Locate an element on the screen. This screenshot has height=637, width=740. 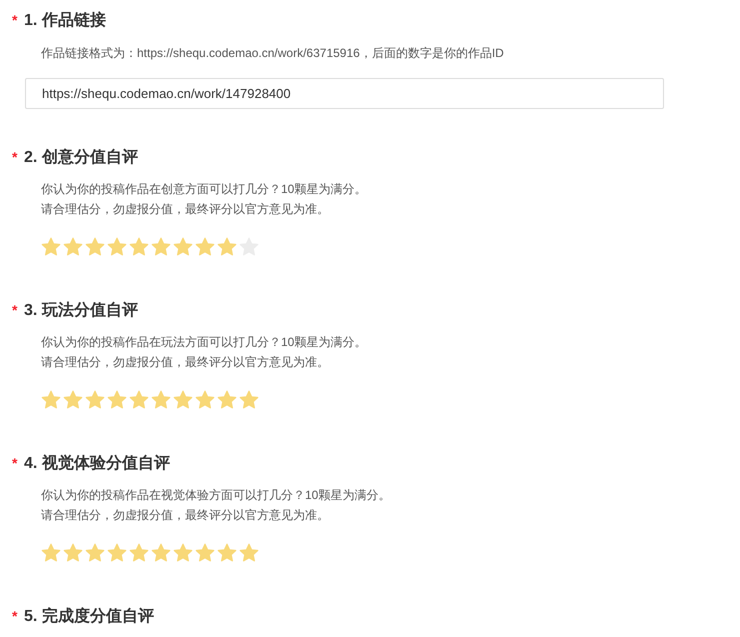
description-text: 你认为你的投稿作品在玩法方面可以打几分？10颗星为满分。 is located at coordinates (204, 342).